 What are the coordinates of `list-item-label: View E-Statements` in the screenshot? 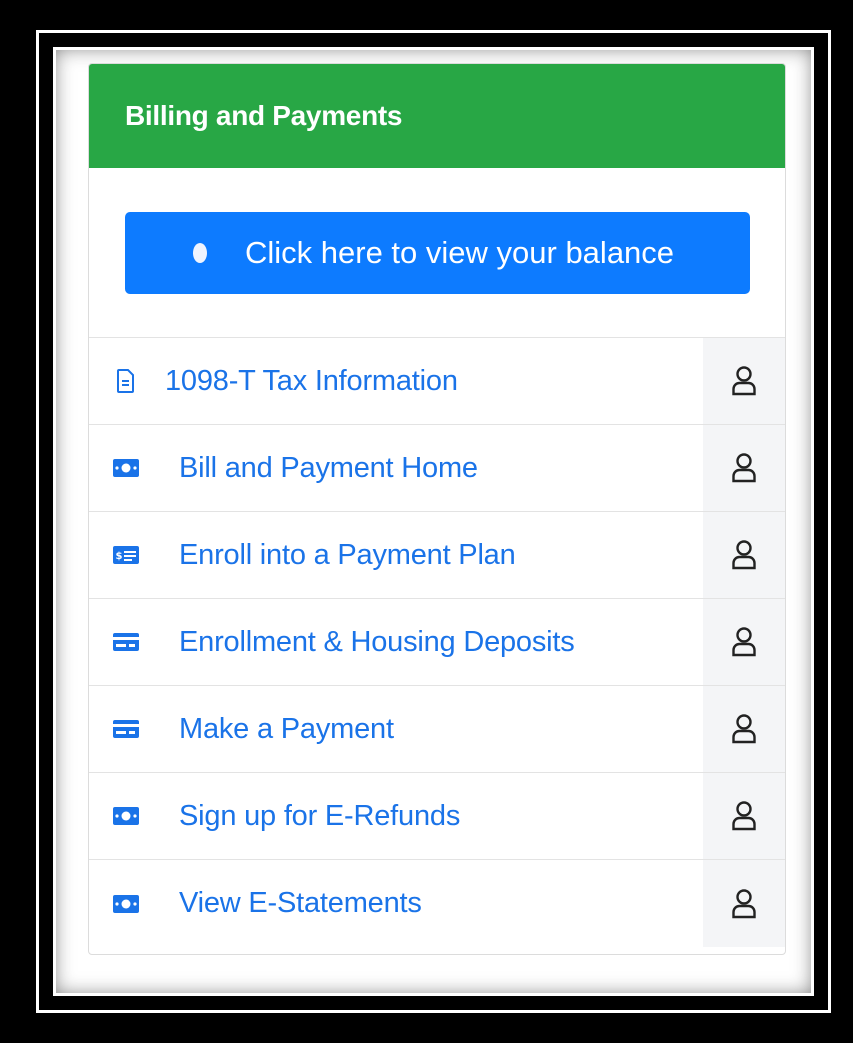 It's located at (300, 903).